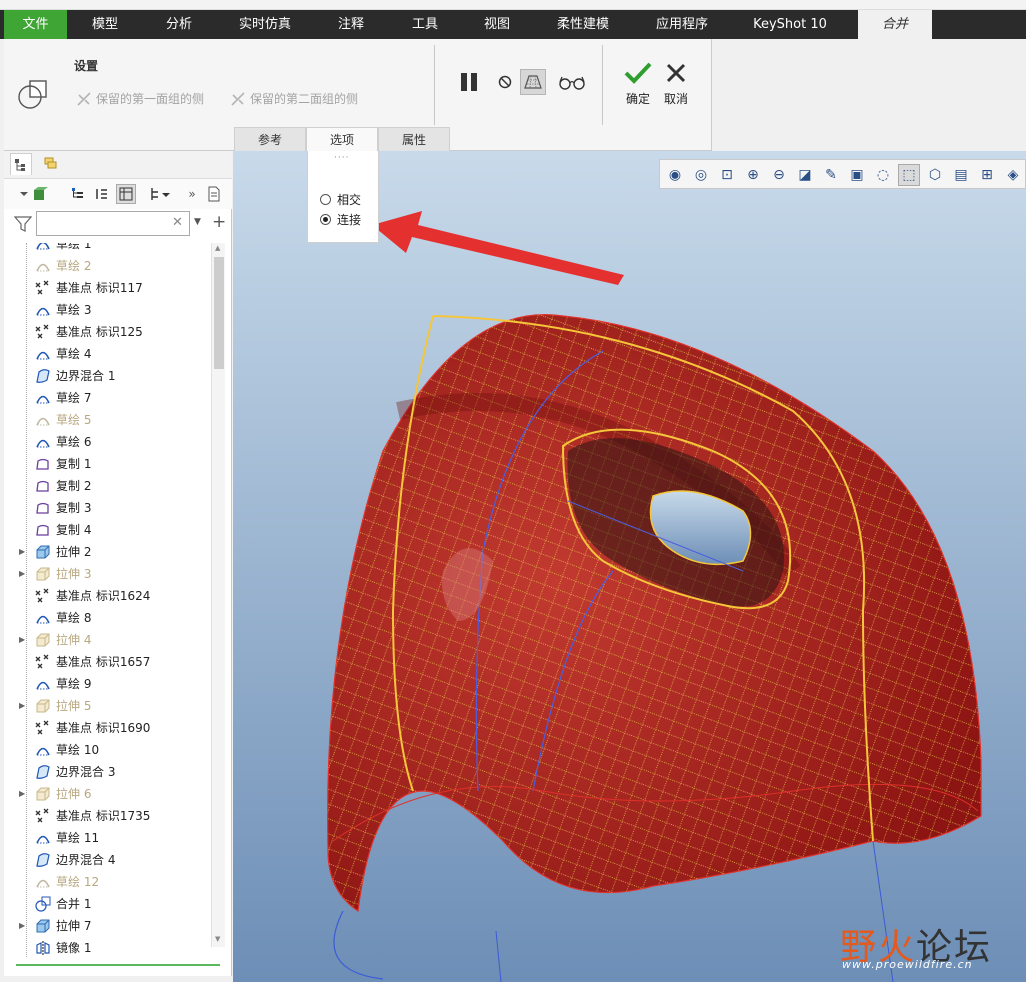 This screenshot has width=1026, height=982. Describe the element at coordinates (105, 24) in the screenshot. I see `menu-model: 模型` at that location.